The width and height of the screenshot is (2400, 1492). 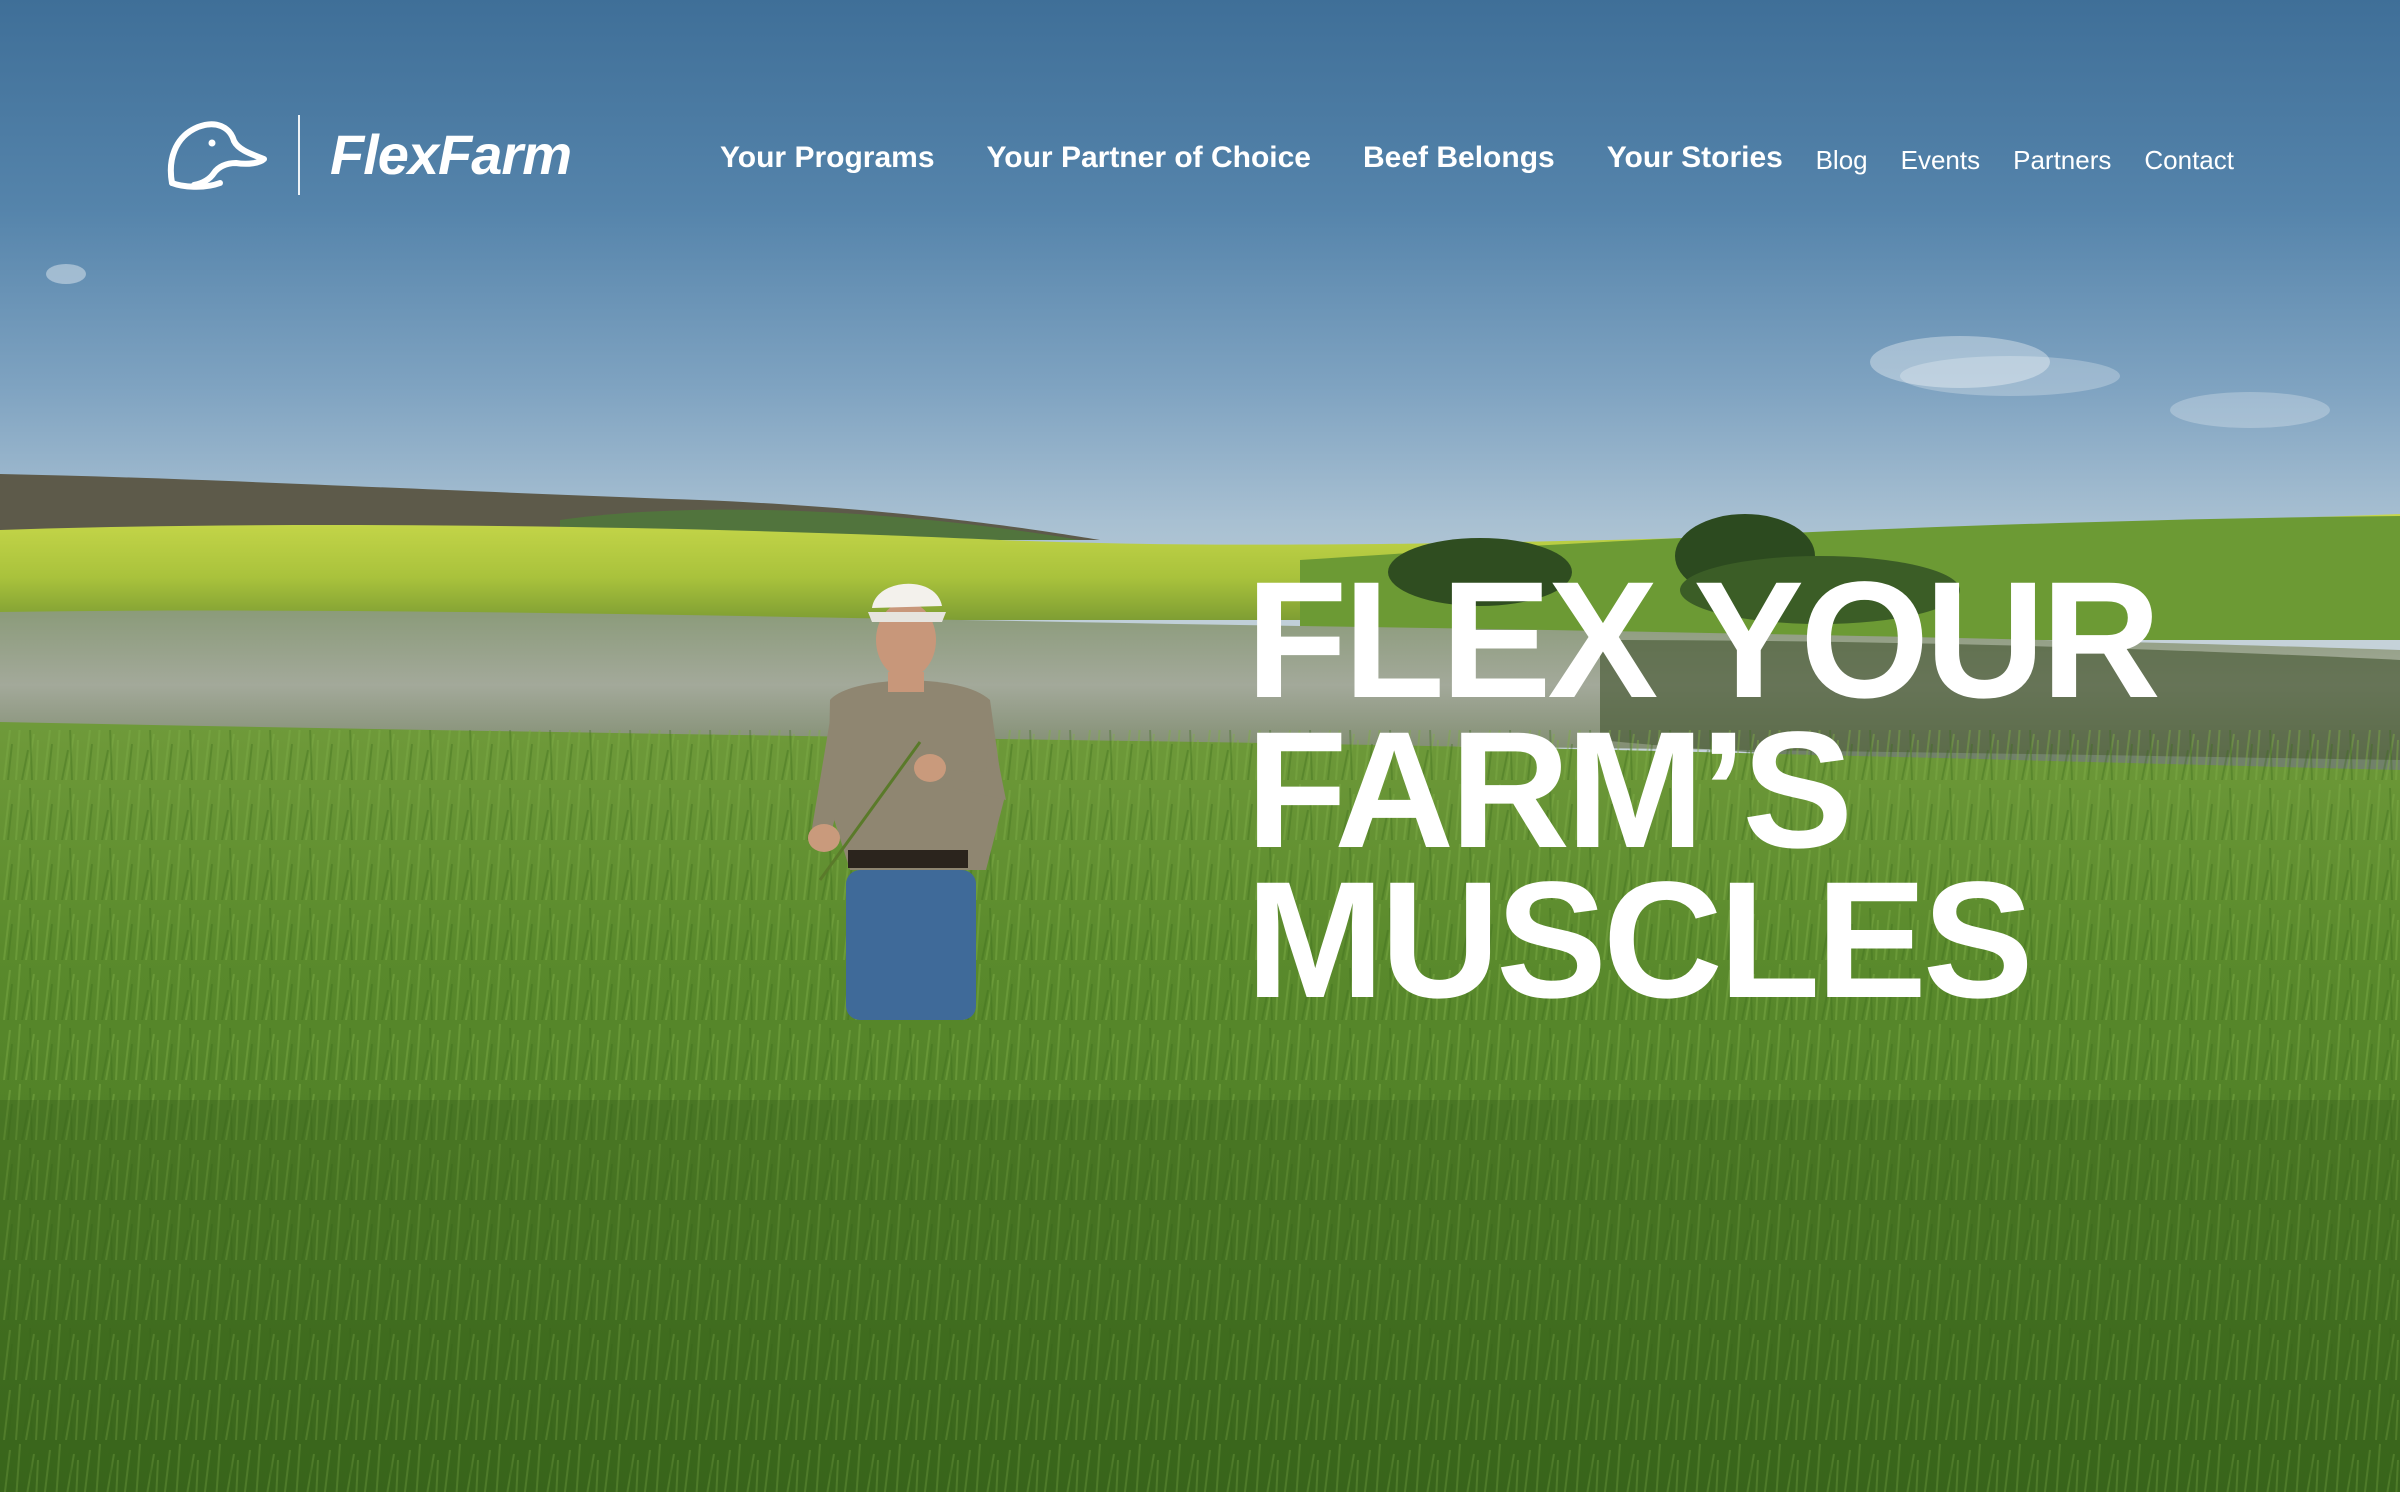 I want to click on headline-line-2: FARM’S, so click(x=1549, y=790).